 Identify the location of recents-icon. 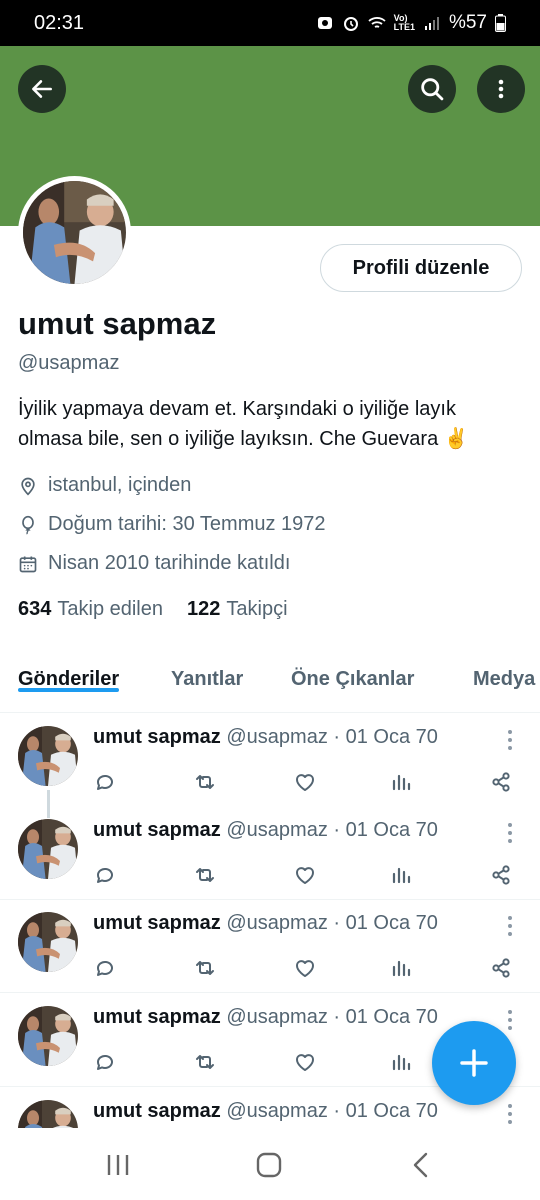
(118, 1165).